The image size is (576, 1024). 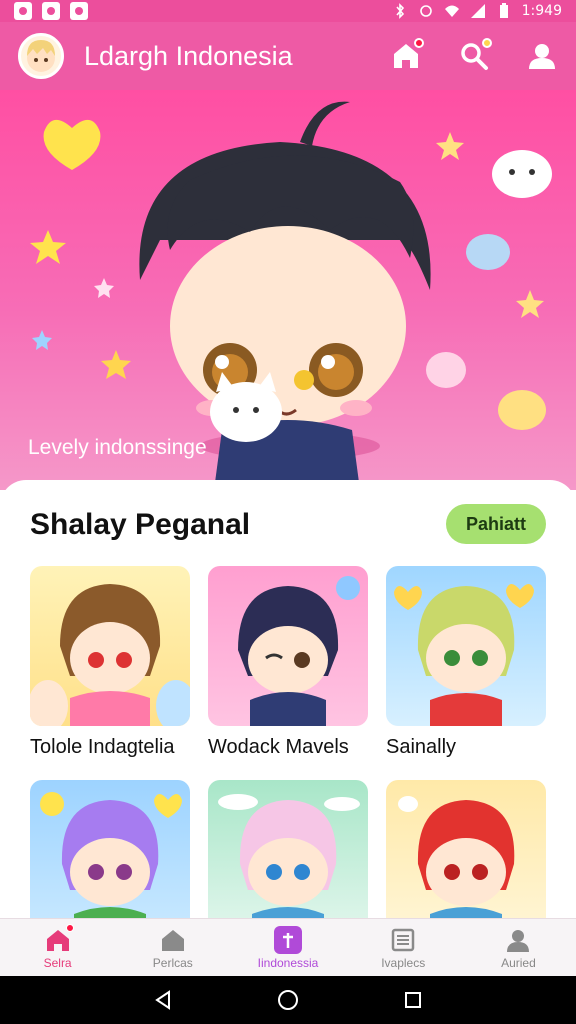 I want to click on nav-item-places: Perlcas, so click(x=172, y=947).